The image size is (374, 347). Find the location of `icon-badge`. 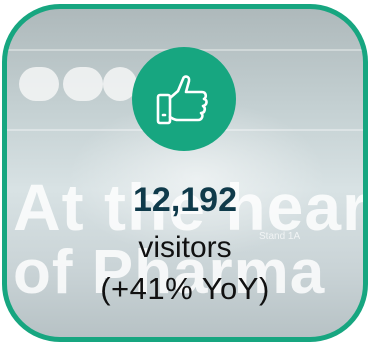

icon-badge is located at coordinates (184, 99).